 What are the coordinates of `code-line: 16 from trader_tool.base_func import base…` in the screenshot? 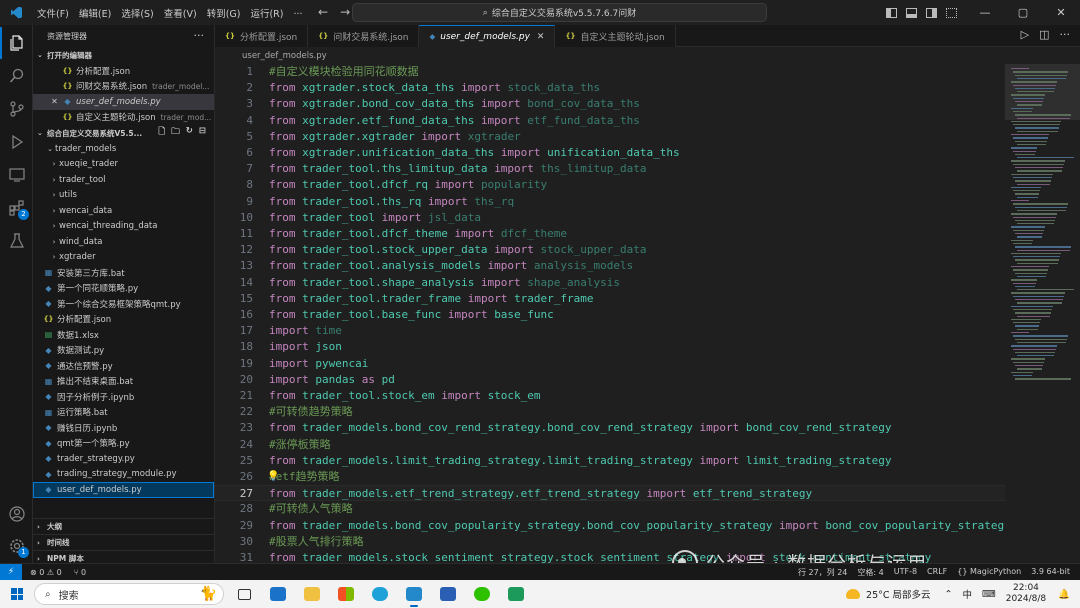 It's located at (612, 315).